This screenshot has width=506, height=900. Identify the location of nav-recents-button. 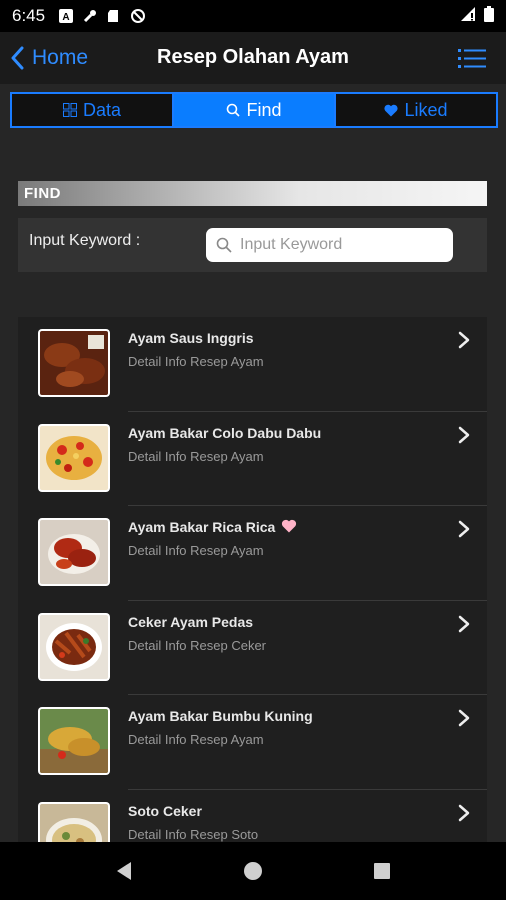
(382, 871).